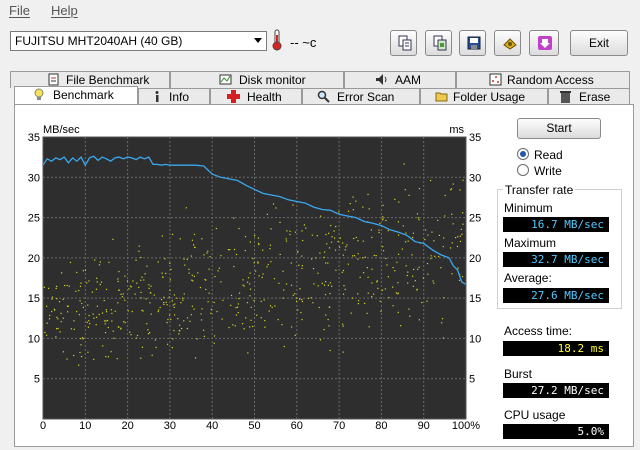 This screenshot has height=450, width=640. What do you see at coordinates (523, 154) in the screenshot?
I see `read-radio` at bounding box center [523, 154].